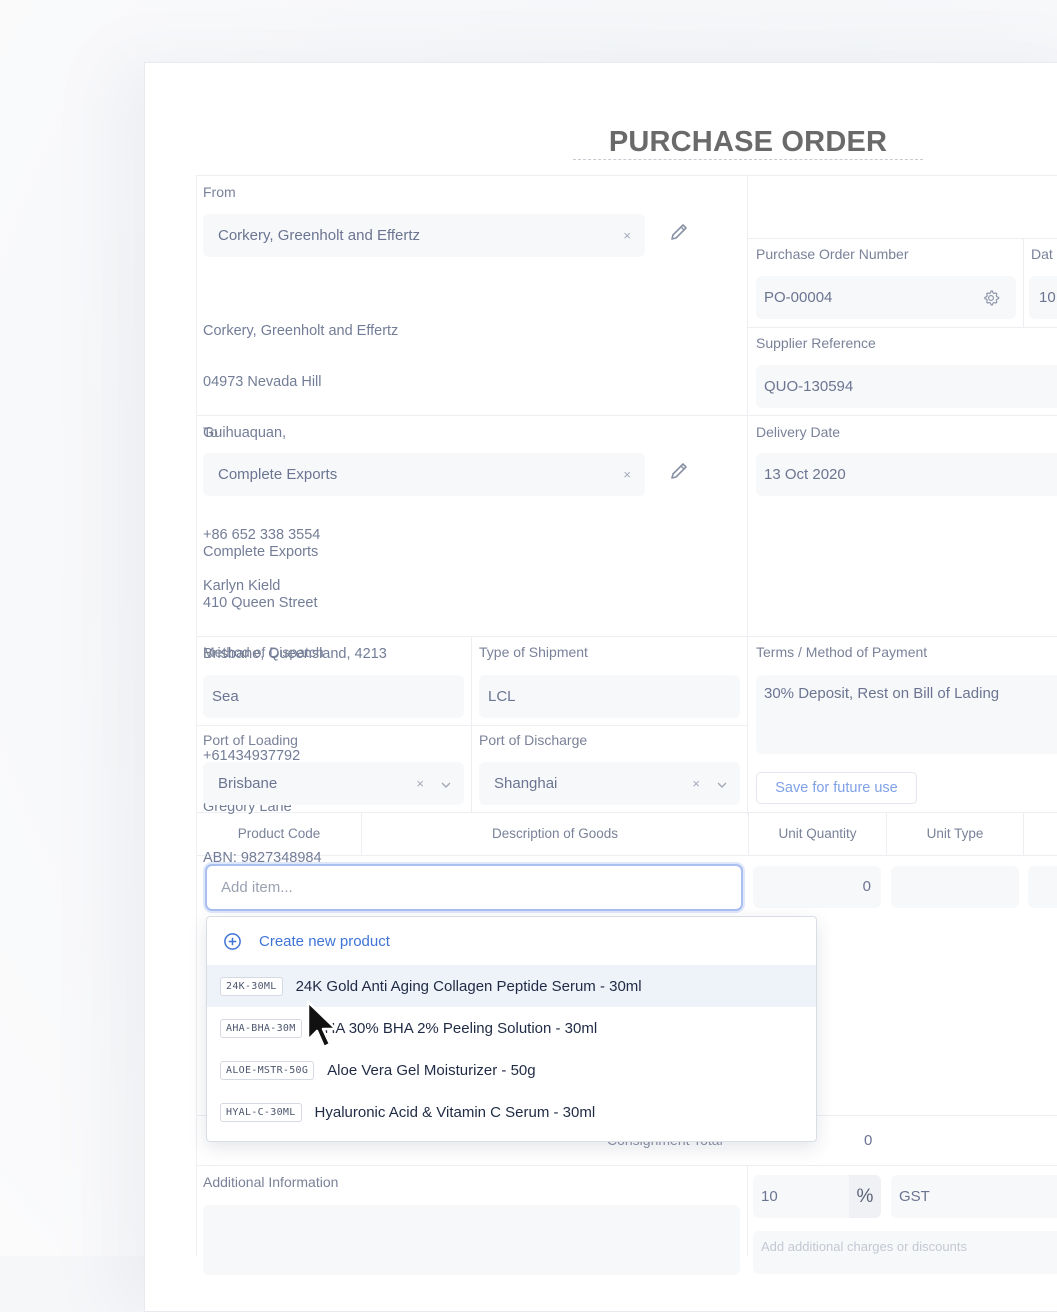 The width and height of the screenshot is (1057, 1312). I want to click on column-header-description: Description of Goods, so click(555, 833).